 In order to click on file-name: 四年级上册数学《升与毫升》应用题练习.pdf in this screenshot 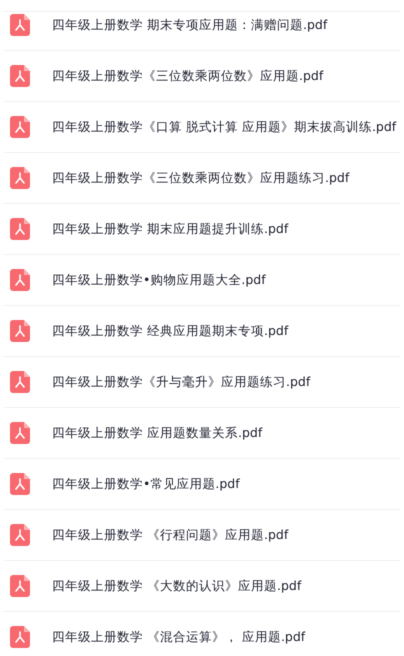, I will do `click(181, 382)`.